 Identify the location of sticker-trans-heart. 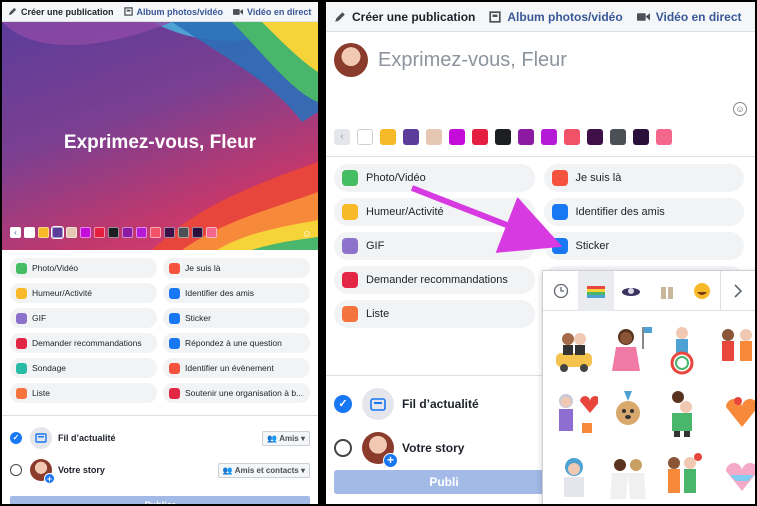
(732, 474).